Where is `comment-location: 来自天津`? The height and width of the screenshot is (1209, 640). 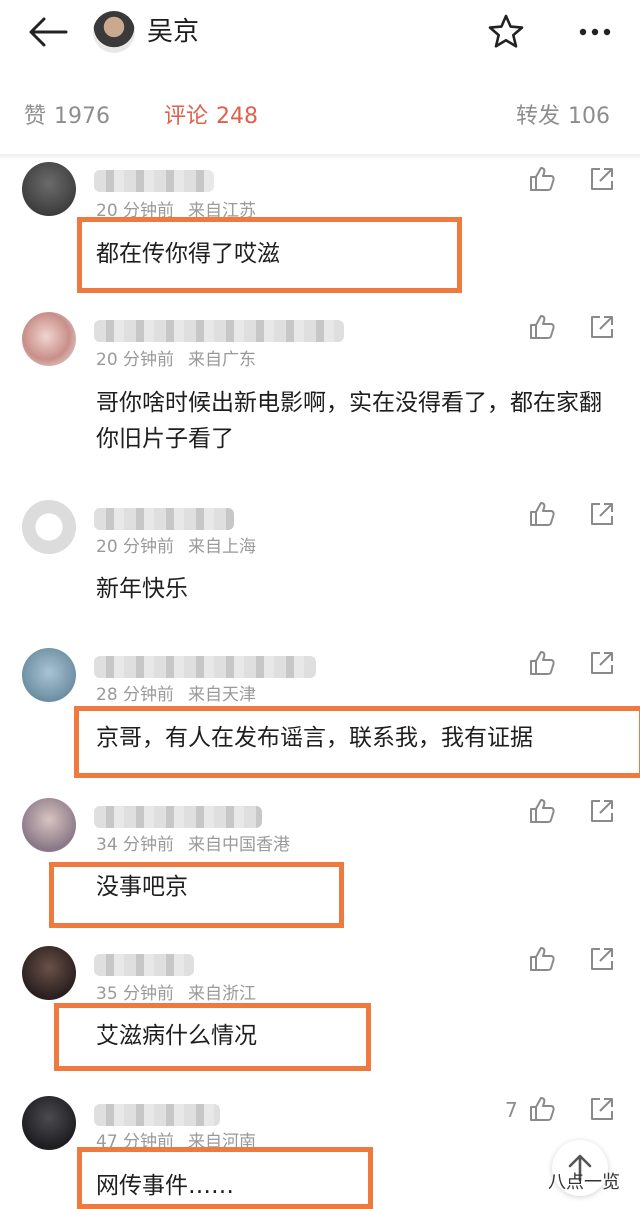
comment-location: 来自天津 is located at coordinates (222, 695).